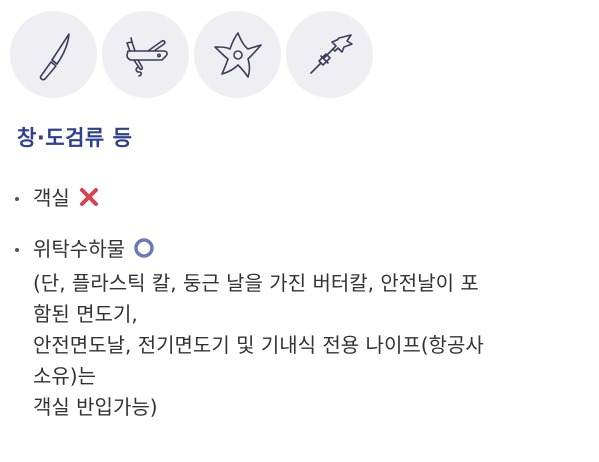 This screenshot has height=462, width=599. Describe the element at coordinates (51, 198) in the screenshot. I see `rule-label-cabin: 객실` at that location.